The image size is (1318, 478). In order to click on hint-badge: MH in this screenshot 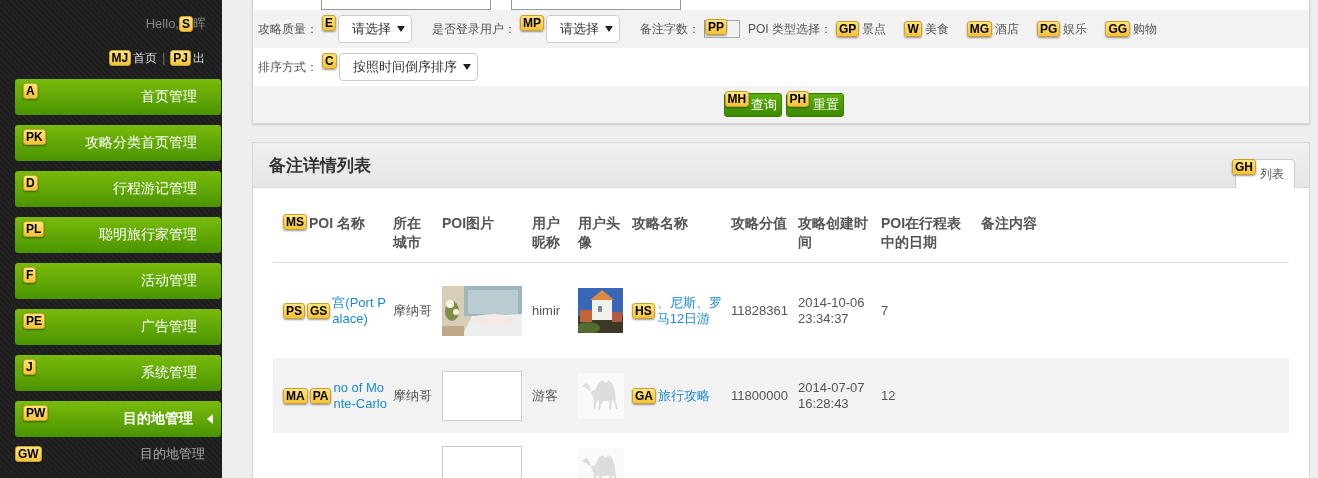, I will do `click(737, 98)`.